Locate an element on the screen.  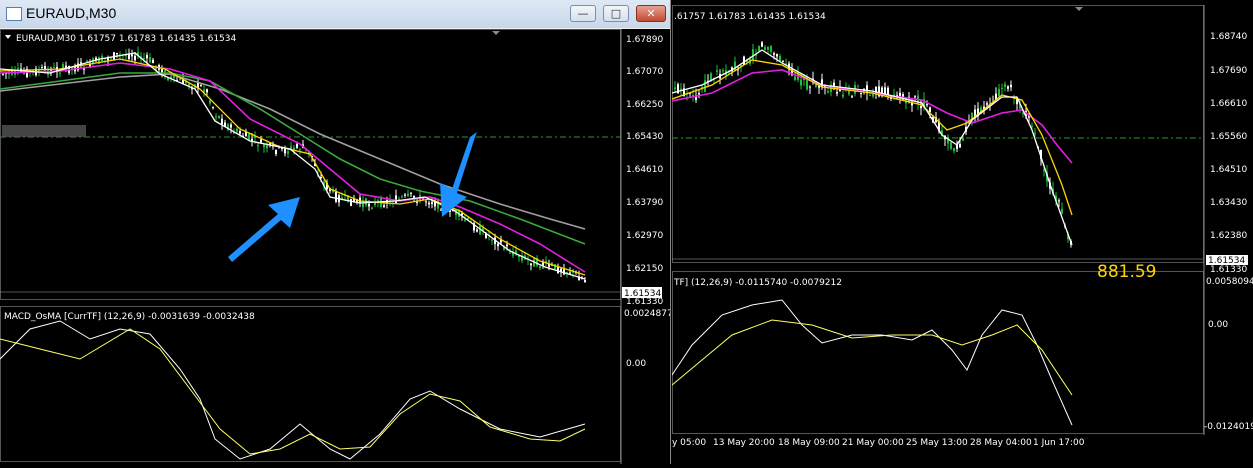
ma-magenta-line is located at coordinates (872, 116).